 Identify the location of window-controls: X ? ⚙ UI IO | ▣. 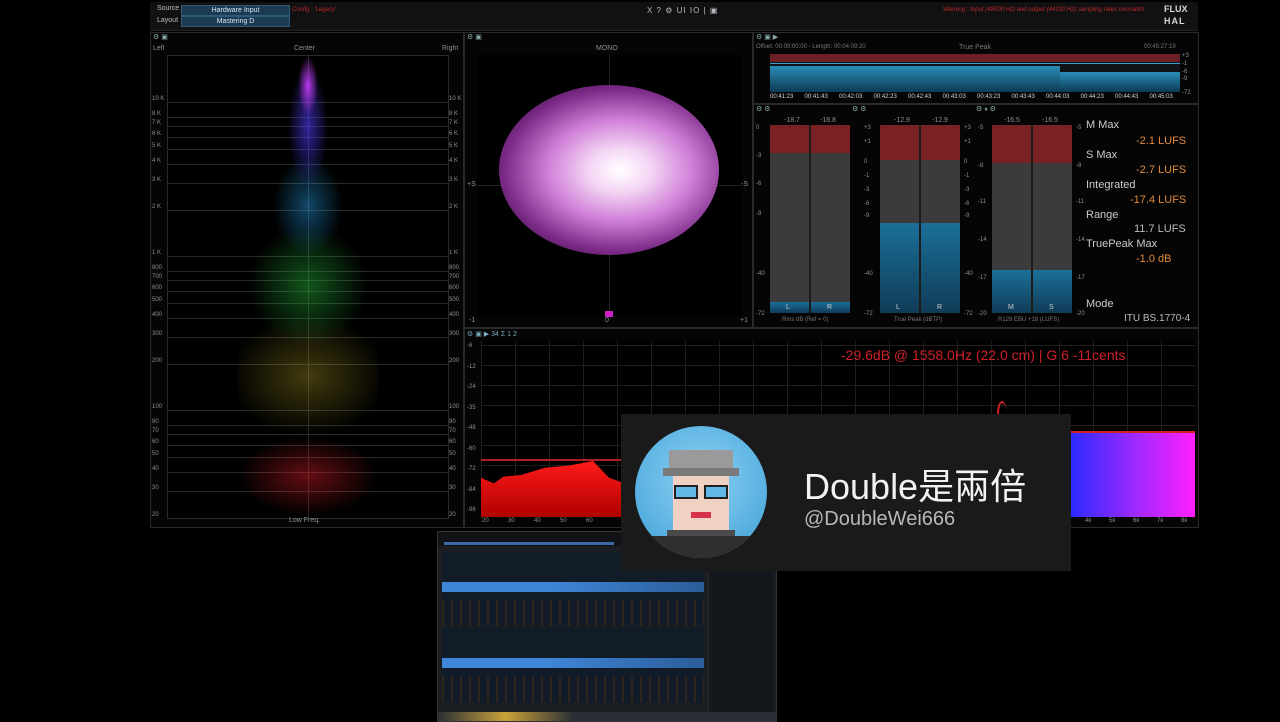
(682, 10).